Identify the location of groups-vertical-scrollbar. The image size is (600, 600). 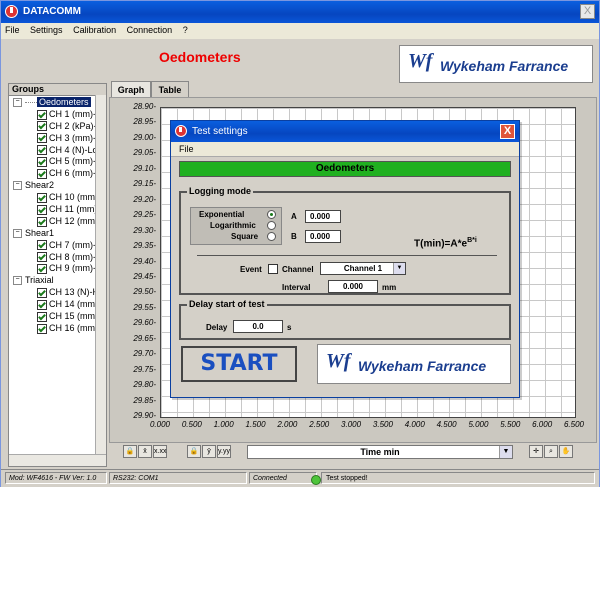
(100, 275).